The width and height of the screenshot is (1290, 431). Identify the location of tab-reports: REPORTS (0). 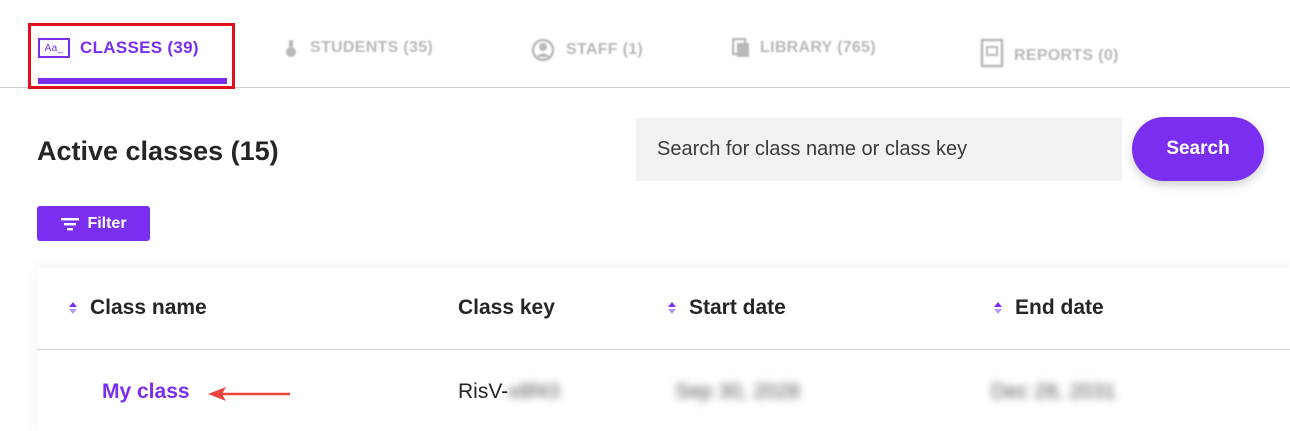
(1049, 53).